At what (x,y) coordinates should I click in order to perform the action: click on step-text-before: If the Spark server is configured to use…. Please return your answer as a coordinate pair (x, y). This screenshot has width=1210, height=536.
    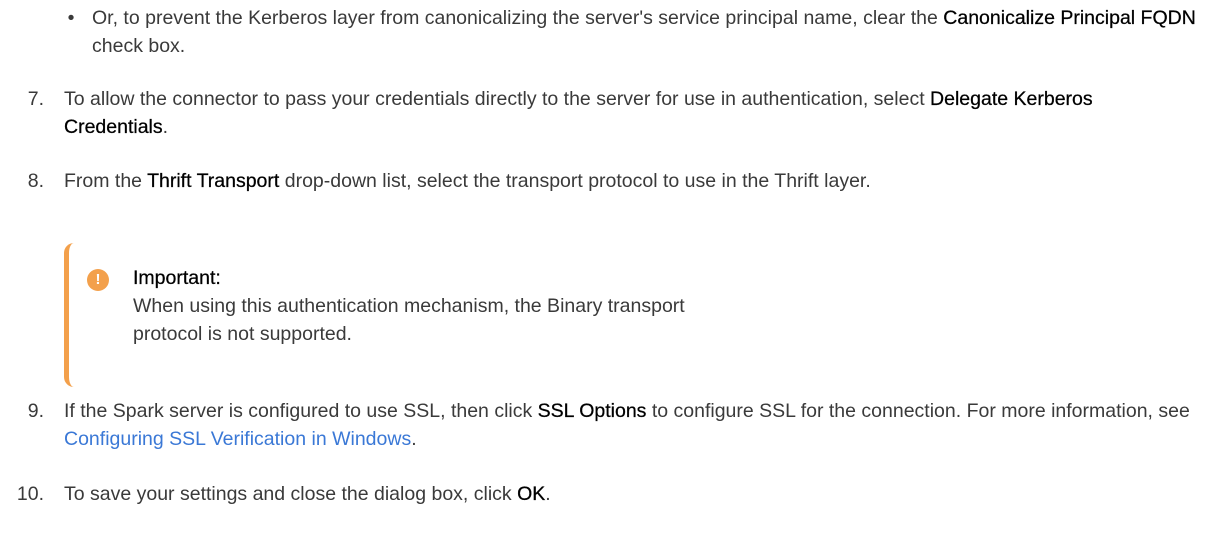
    Looking at the image, I should click on (301, 411).